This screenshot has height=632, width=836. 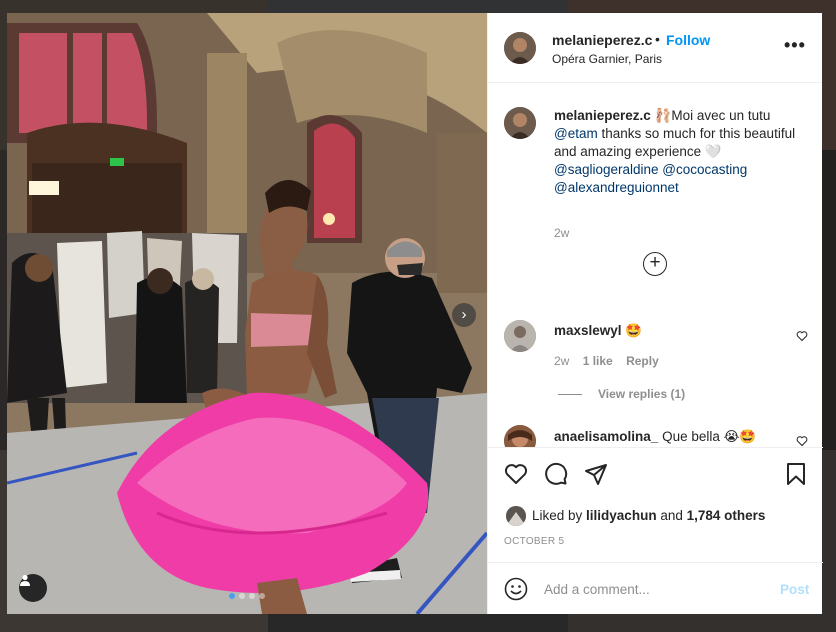 I want to click on post-date: OCTOBER 5, so click(x=534, y=541).